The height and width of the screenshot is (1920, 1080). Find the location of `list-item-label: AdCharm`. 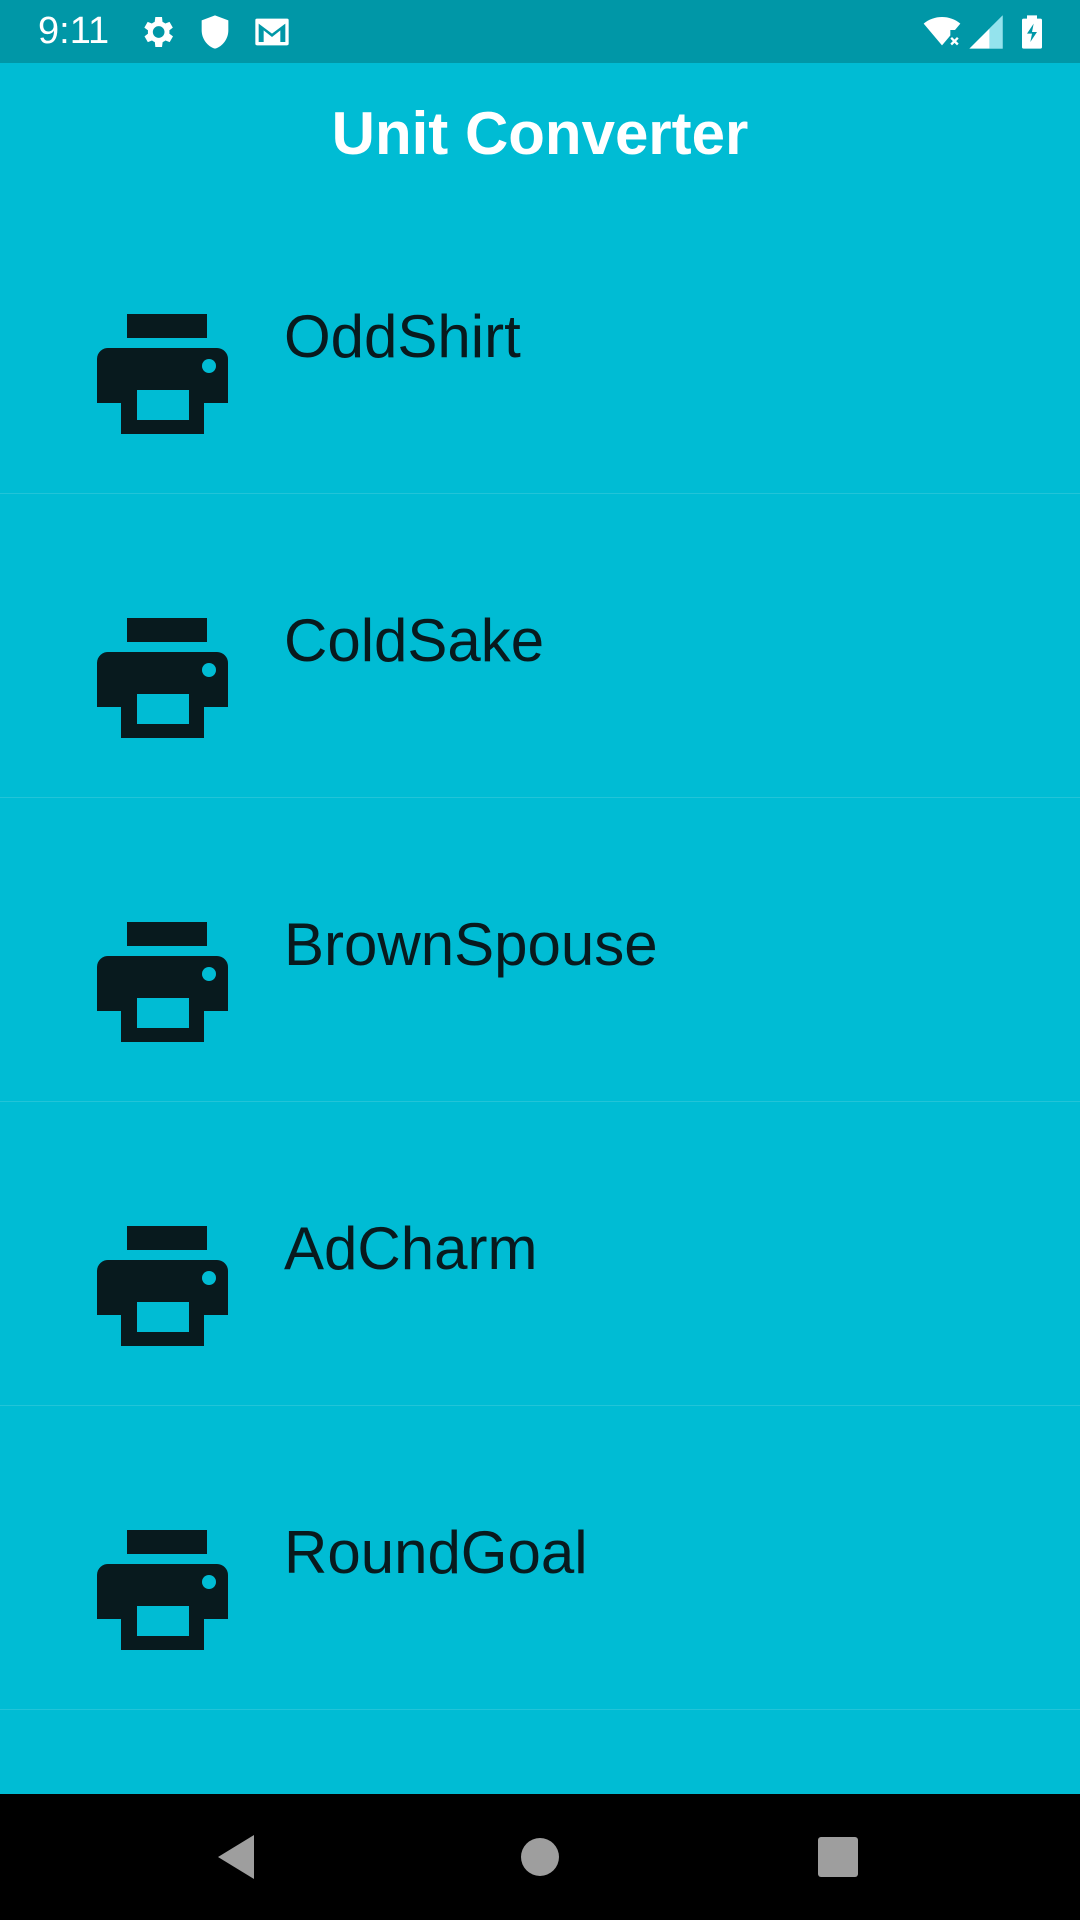

list-item-label: AdCharm is located at coordinates (411, 1248).